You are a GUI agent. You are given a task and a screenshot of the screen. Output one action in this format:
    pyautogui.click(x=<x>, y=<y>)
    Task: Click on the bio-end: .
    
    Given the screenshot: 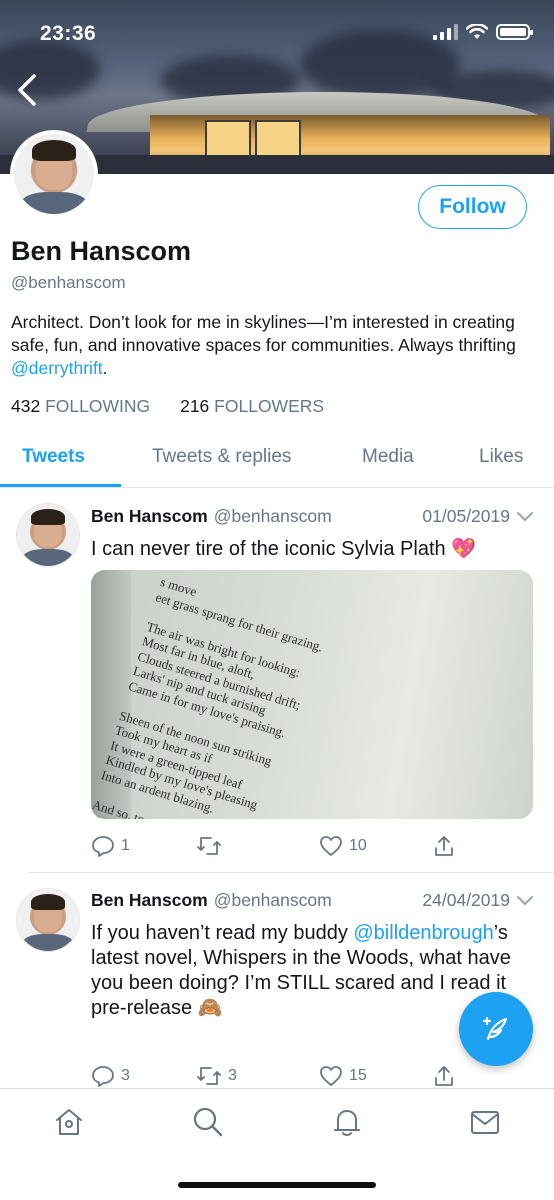 What is the action you would take?
    pyautogui.click(x=105, y=368)
    